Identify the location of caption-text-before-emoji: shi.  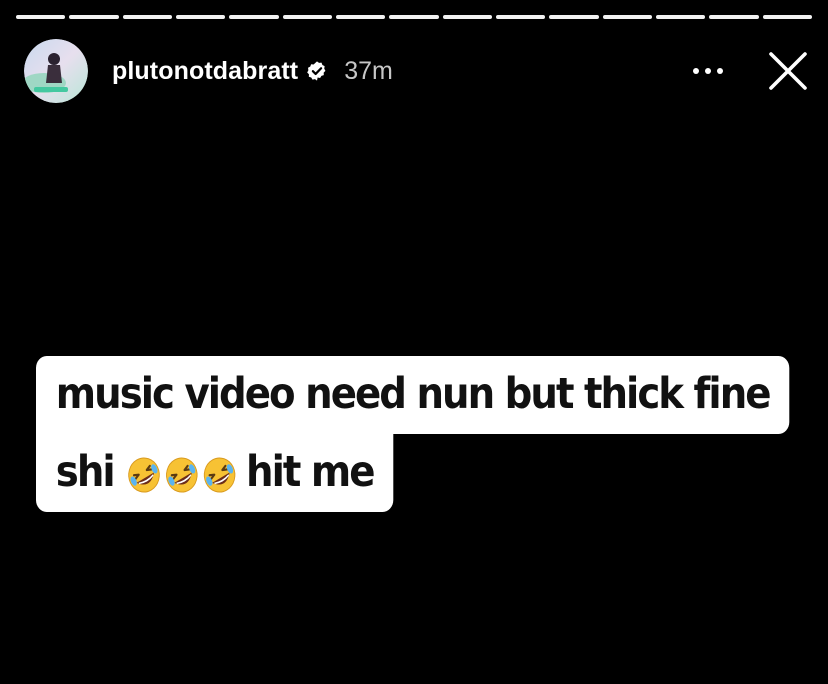
(85, 472).